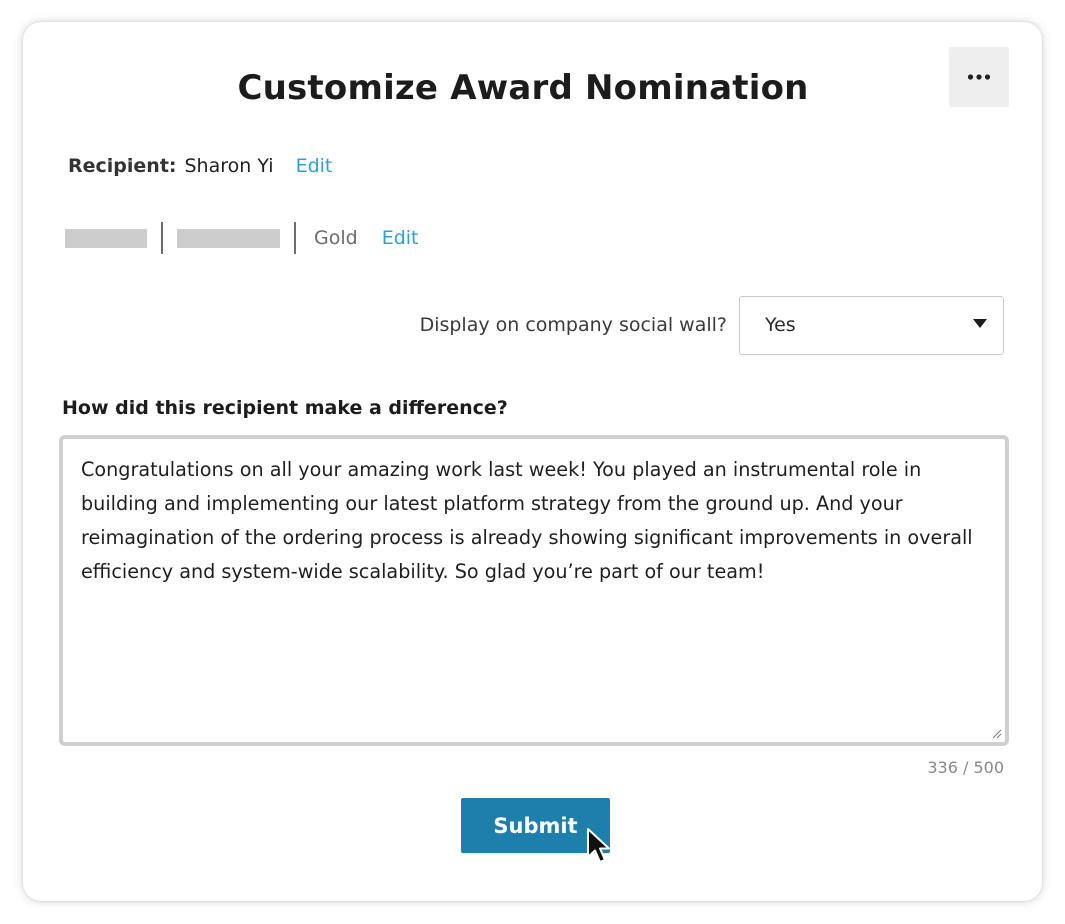  Describe the element at coordinates (228, 238) in the screenshot. I see `redacted-award-type` at that location.